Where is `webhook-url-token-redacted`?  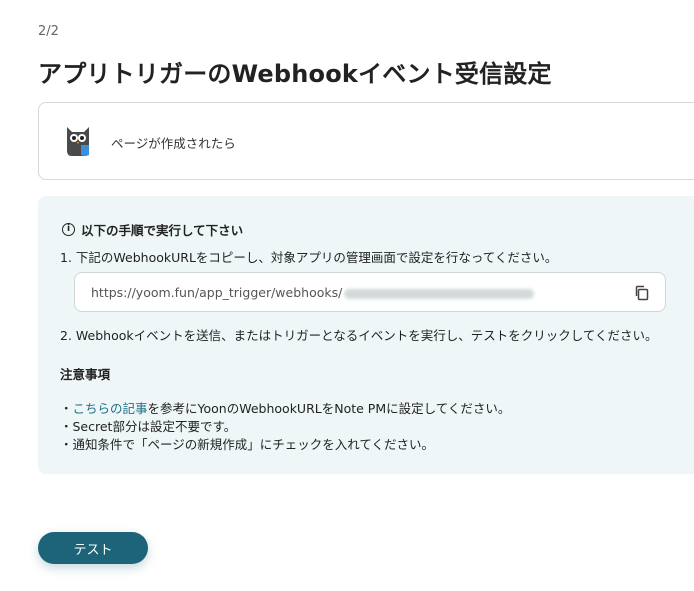
webhook-url-token-redacted is located at coordinates (439, 293).